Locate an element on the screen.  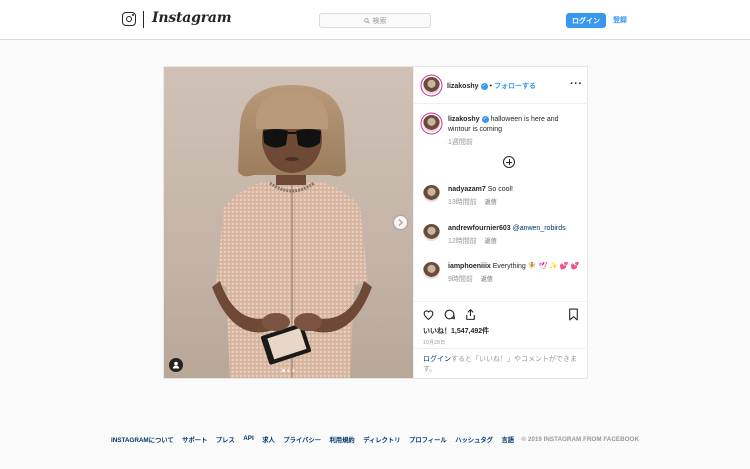
comment-mention: @anwen_robirds is located at coordinates (539, 228).